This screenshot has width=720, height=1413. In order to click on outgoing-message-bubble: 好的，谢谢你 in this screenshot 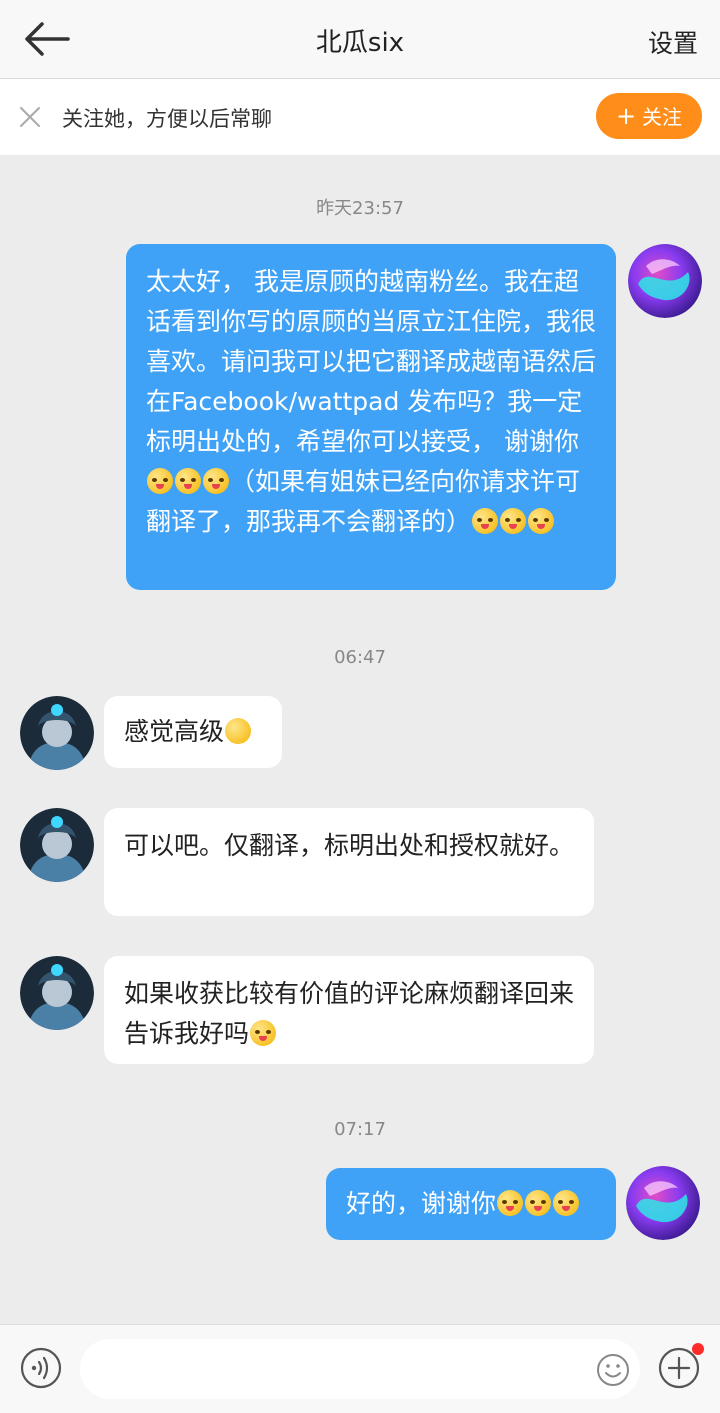, I will do `click(471, 1204)`.